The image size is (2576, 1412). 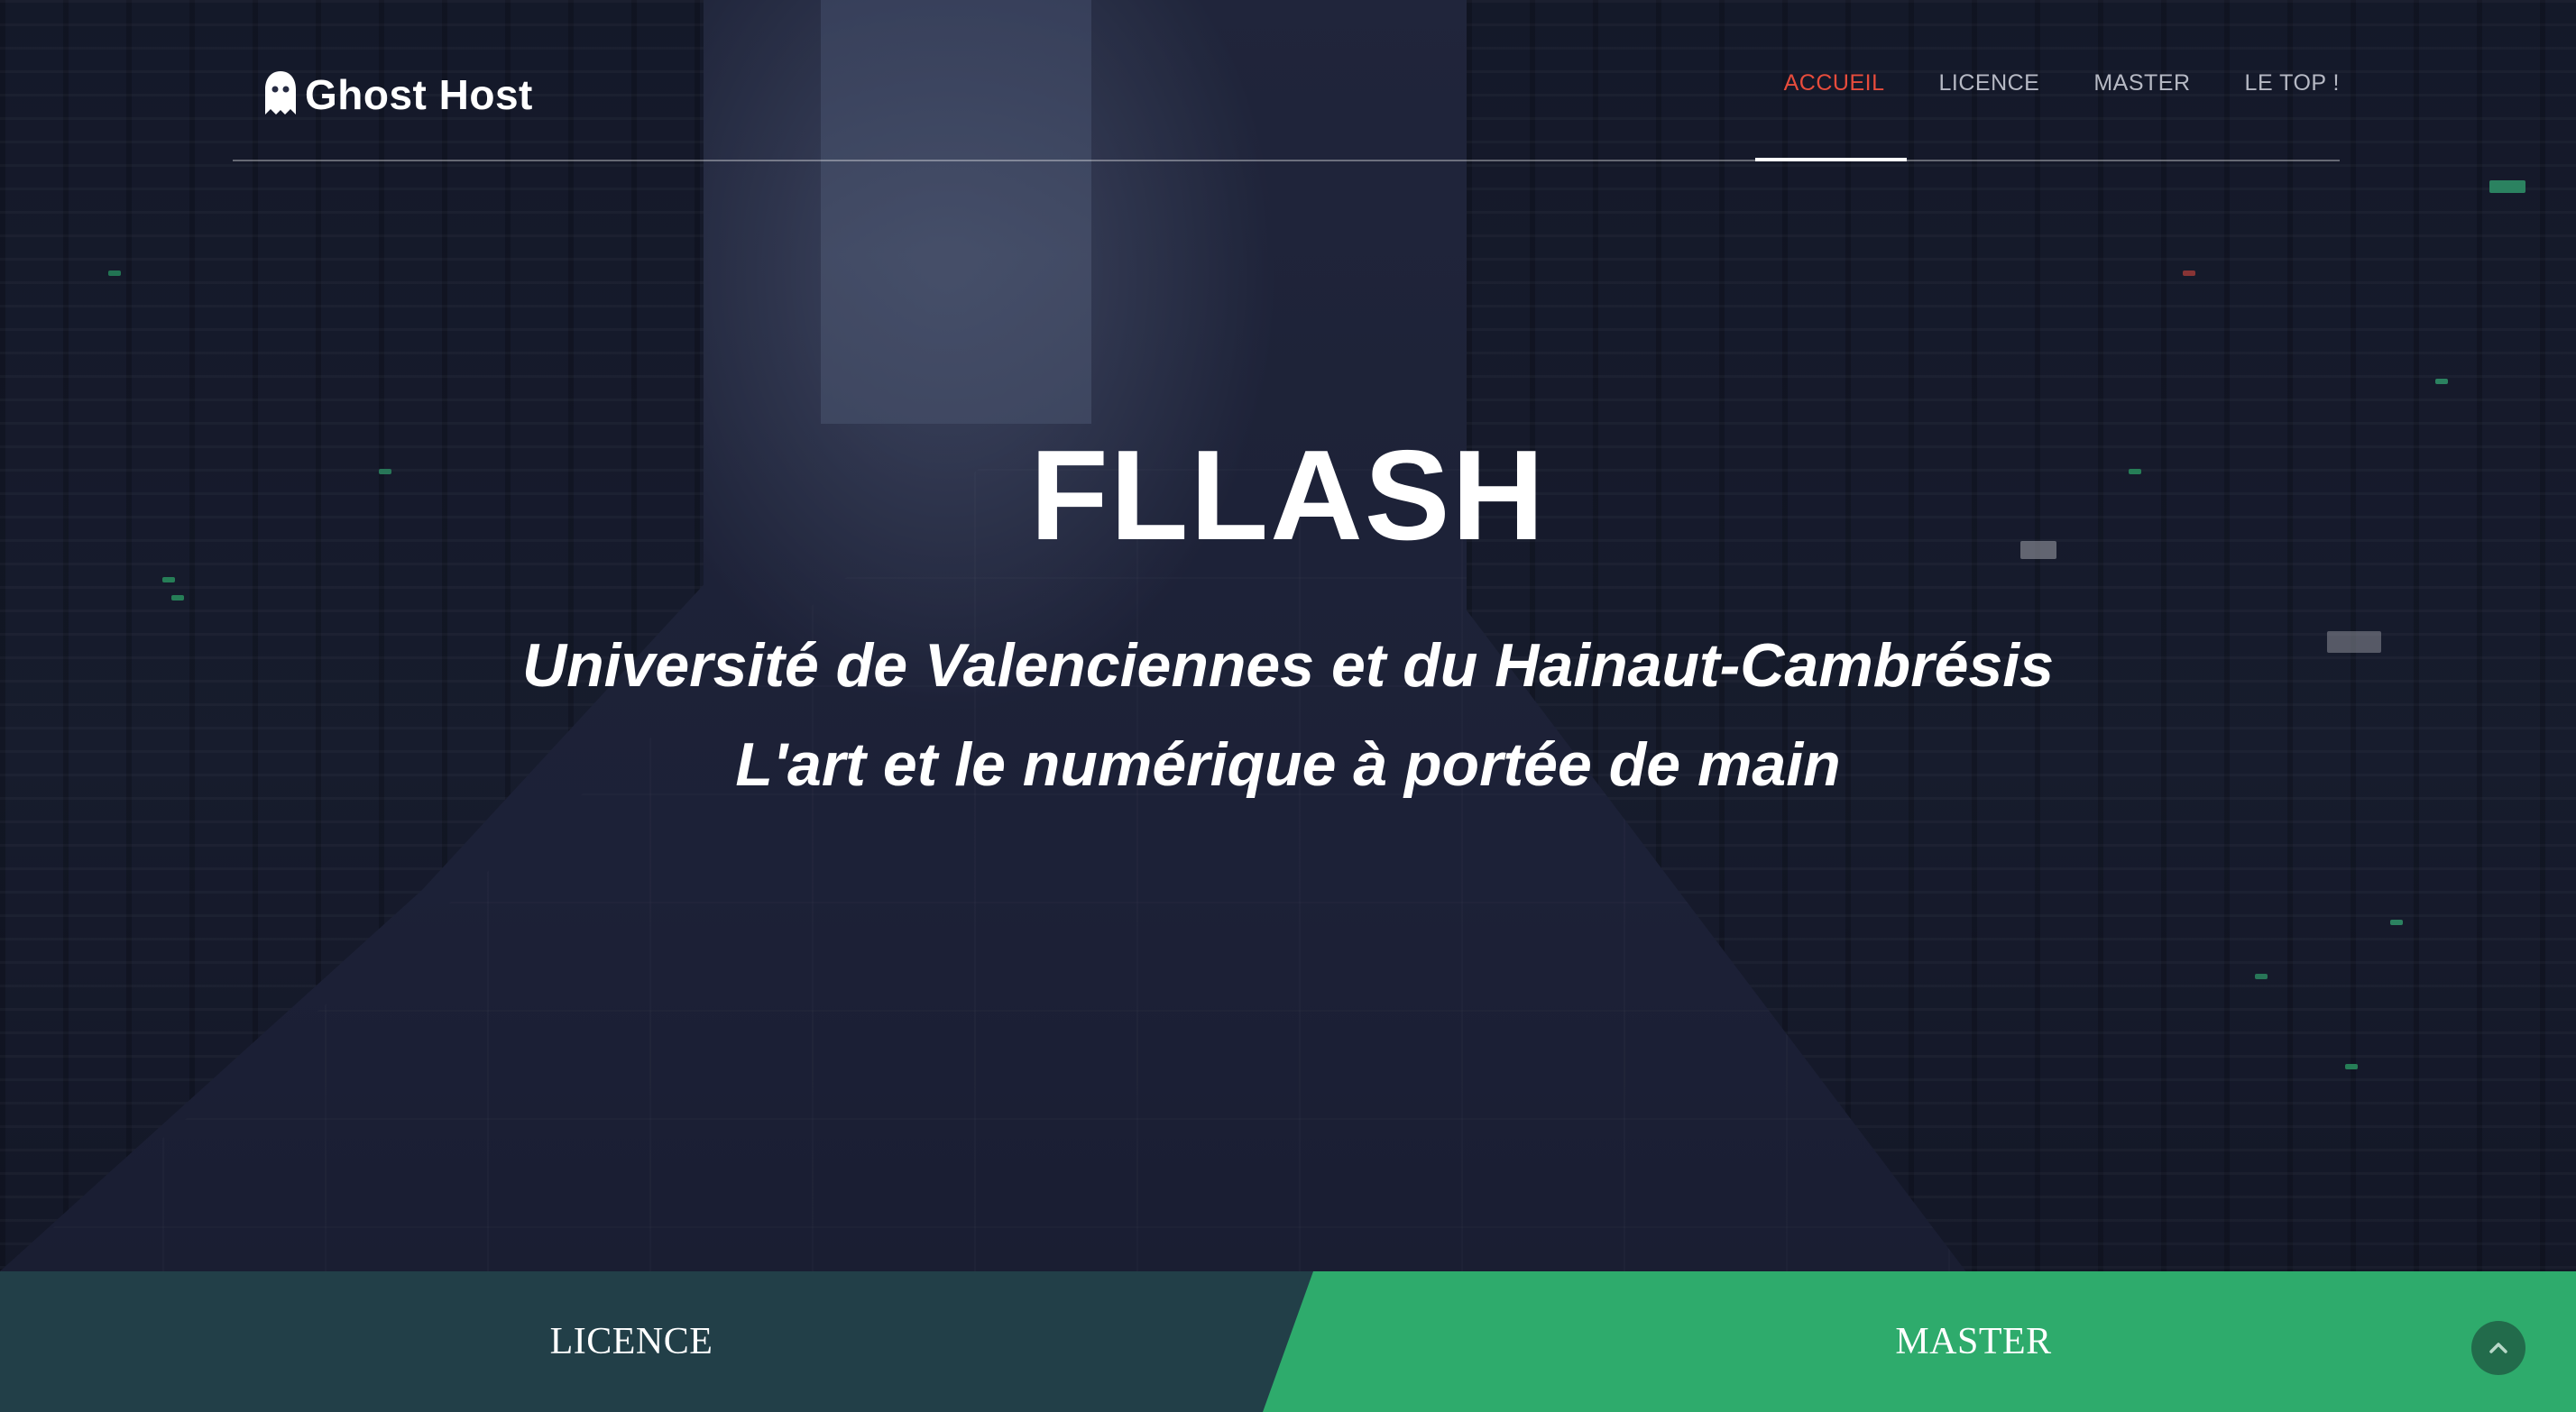 I want to click on scroll-to-top-button, so click(x=2498, y=1348).